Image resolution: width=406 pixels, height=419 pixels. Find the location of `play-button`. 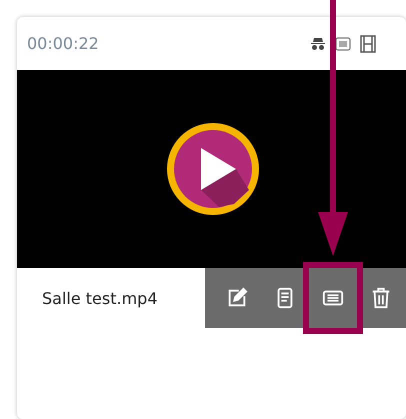

play-button is located at coordinates (213, 169).